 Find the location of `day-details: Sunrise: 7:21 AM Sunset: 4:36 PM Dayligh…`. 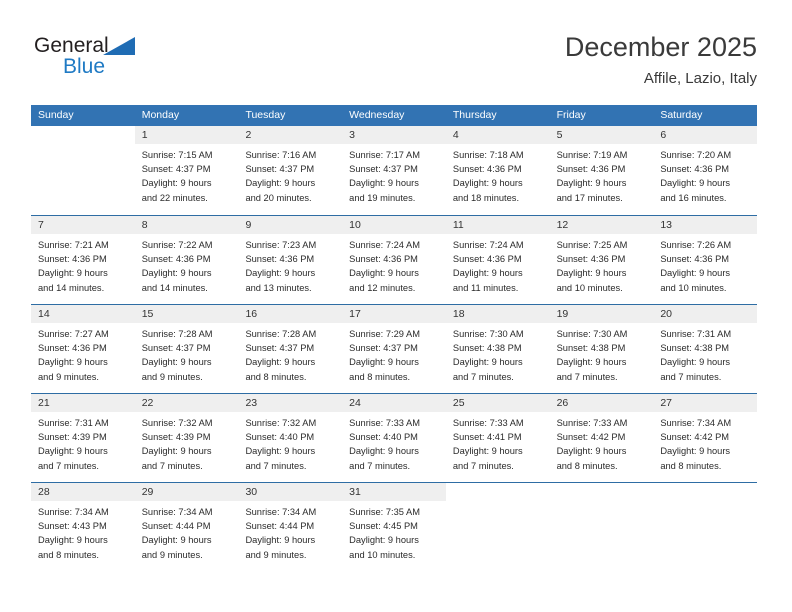

day-details: Sunrise: 7:21 AM Sunset: 4:36 PM Dayligh… is located at coordinates (83, 264).